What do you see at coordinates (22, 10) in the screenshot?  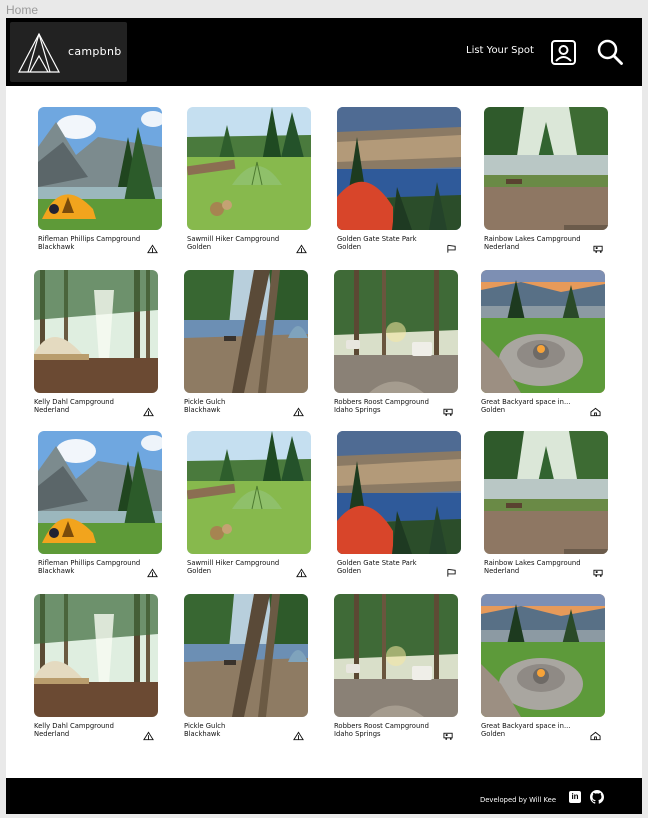 I see `frame-label: Home` at bounding box center [22, 10].